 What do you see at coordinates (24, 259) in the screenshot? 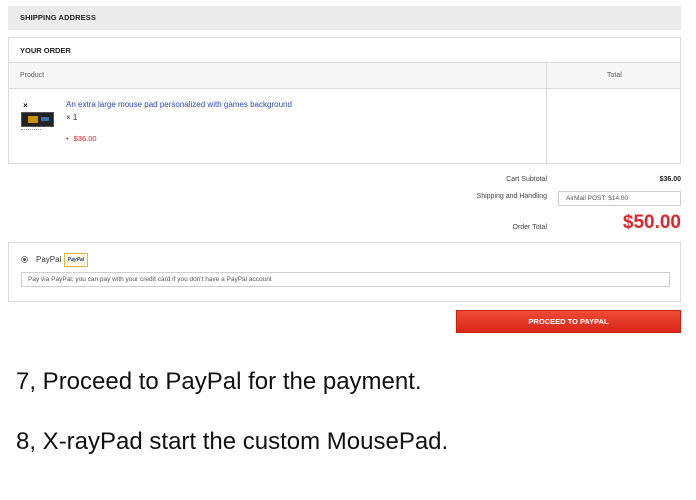
I see `paypal-radio` at bounding box center [24, 259].